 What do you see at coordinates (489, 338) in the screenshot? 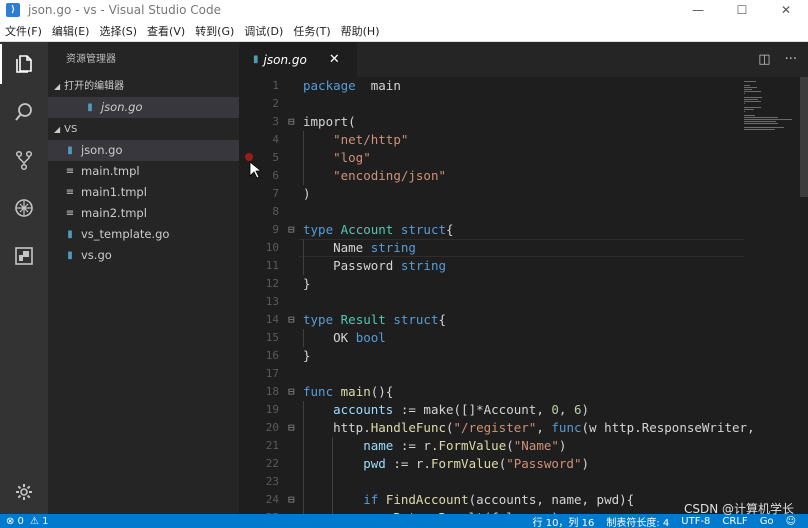
I see `code-line: 15 OK bool` at bounding box center [489, 338].